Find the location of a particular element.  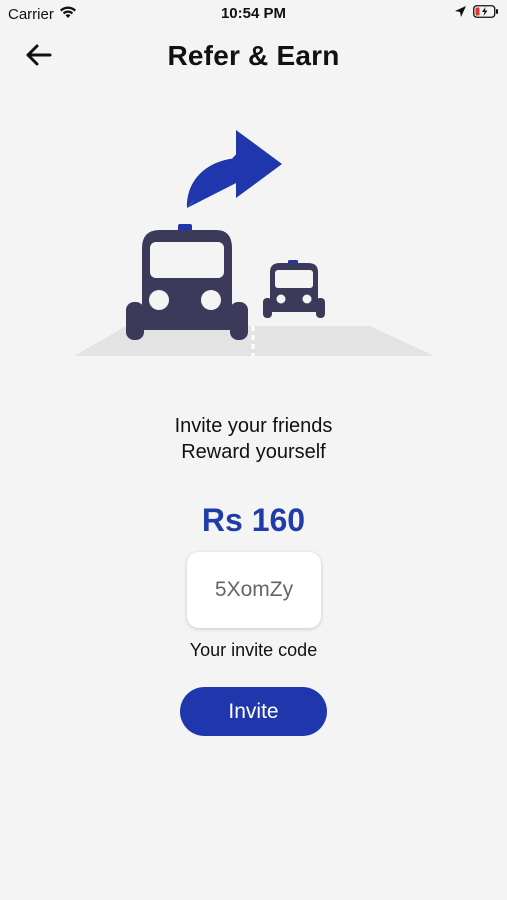

nav-bar: Refer & Earn is located at coordinates (253, 57).